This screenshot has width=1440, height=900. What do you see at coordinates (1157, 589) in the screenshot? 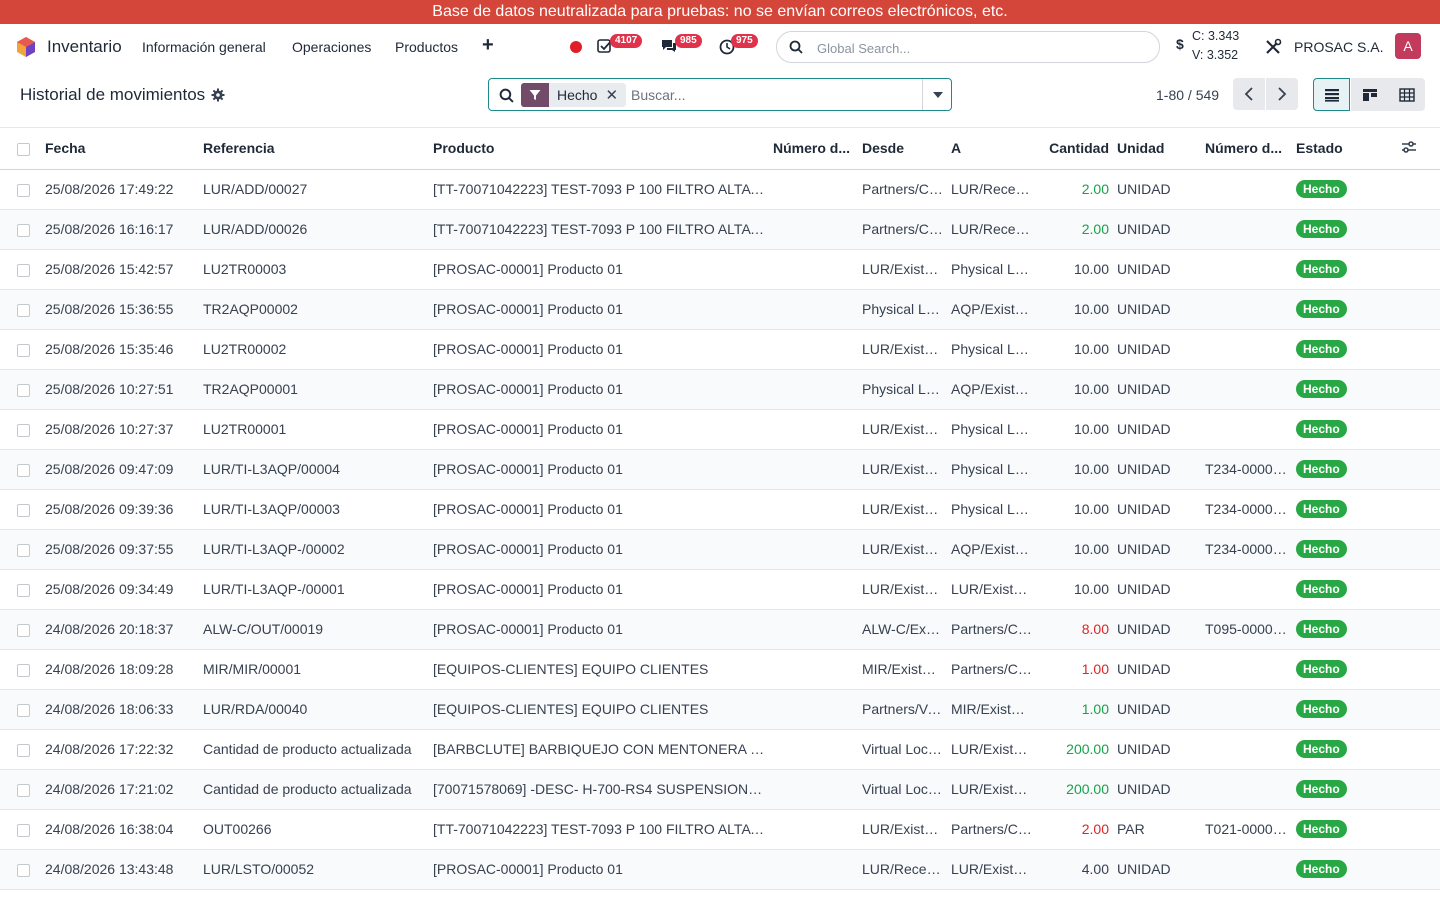
I see `cell-unidad: UNIDAD` at bounding box center [1157, 589].